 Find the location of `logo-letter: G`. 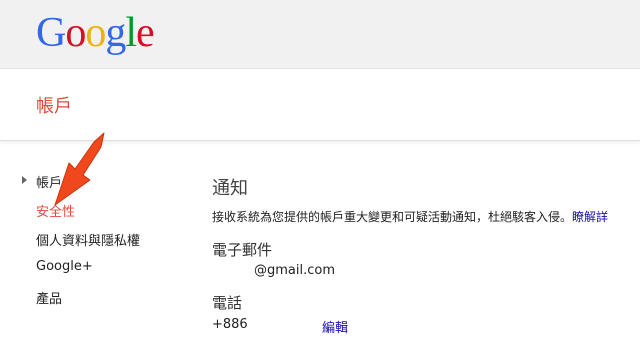

logo-letter: G is located at coordinates (51, 33).